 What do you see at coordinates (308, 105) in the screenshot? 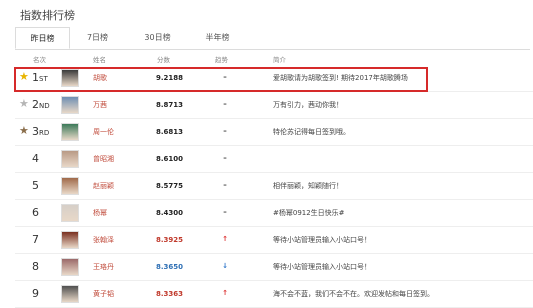
I see `star-intro: 万有引力，茜动你我！` at bounding box center [308, 105].